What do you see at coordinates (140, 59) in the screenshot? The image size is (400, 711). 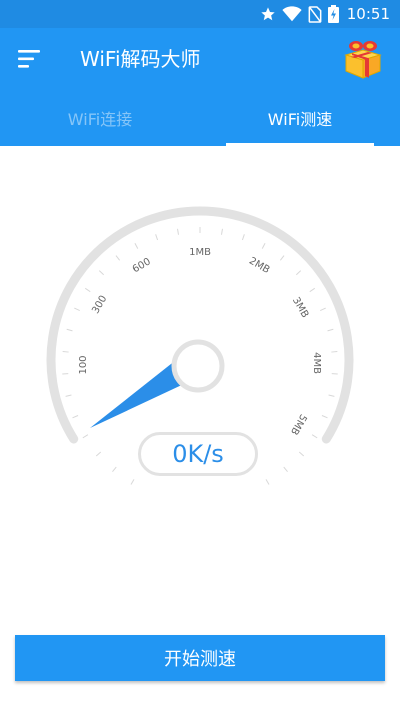 I see `app-title: WiFi解码大师` at bounding box center [140, 59].